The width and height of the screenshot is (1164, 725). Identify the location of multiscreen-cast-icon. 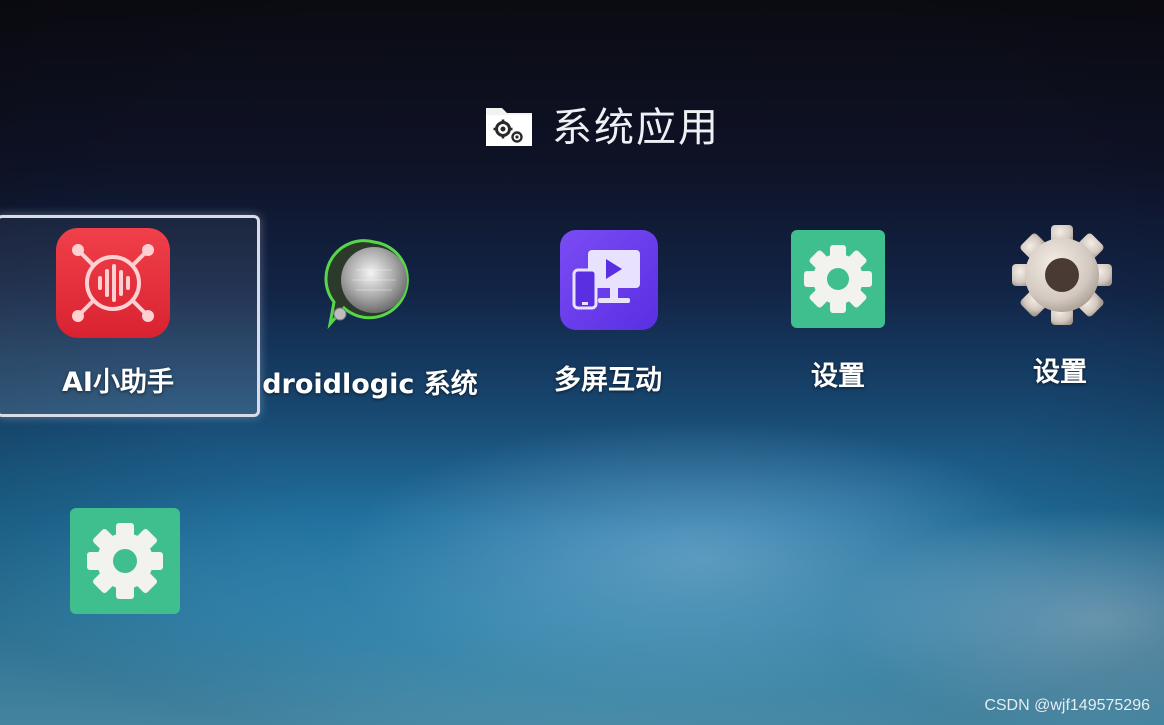
(609, 280).